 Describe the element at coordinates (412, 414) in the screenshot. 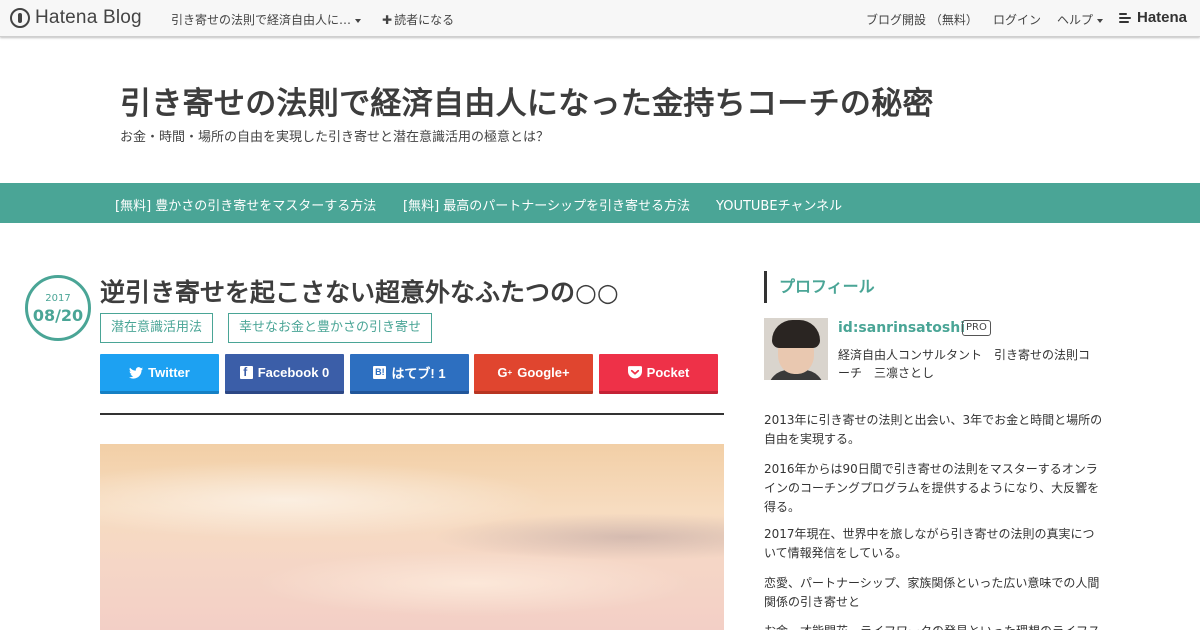

I see `entry-divider` at that location.